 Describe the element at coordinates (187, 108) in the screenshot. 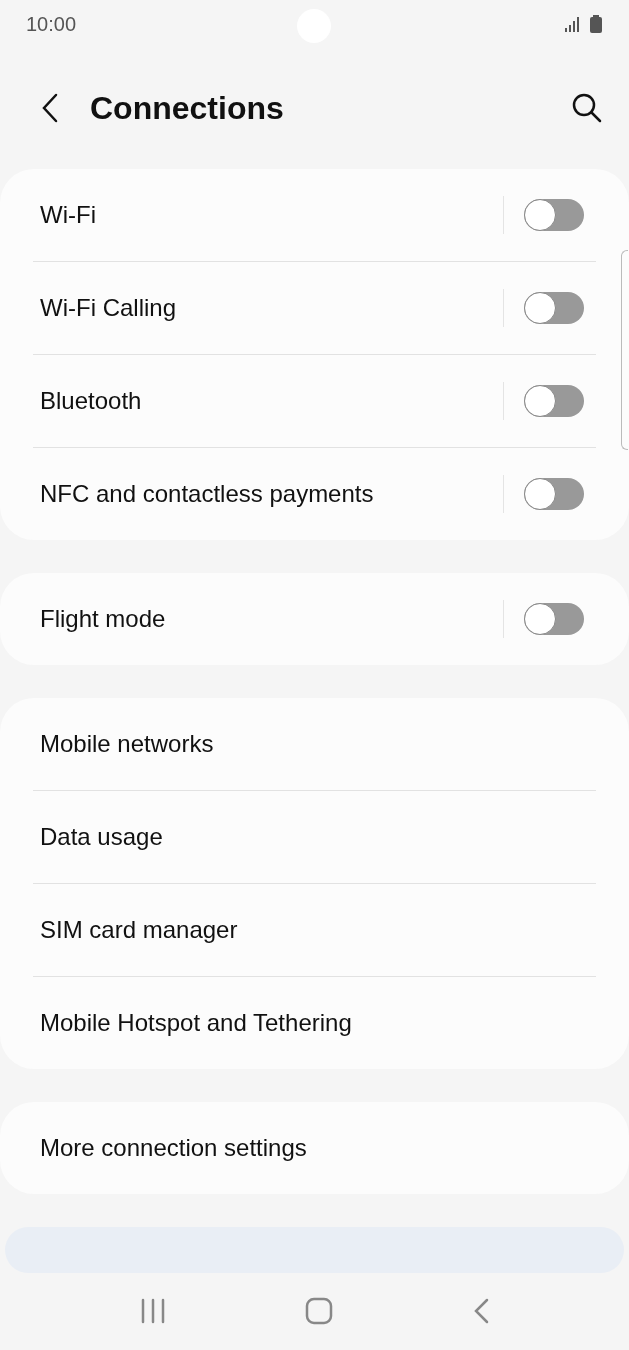

I see `page-title: Connections` at that location.